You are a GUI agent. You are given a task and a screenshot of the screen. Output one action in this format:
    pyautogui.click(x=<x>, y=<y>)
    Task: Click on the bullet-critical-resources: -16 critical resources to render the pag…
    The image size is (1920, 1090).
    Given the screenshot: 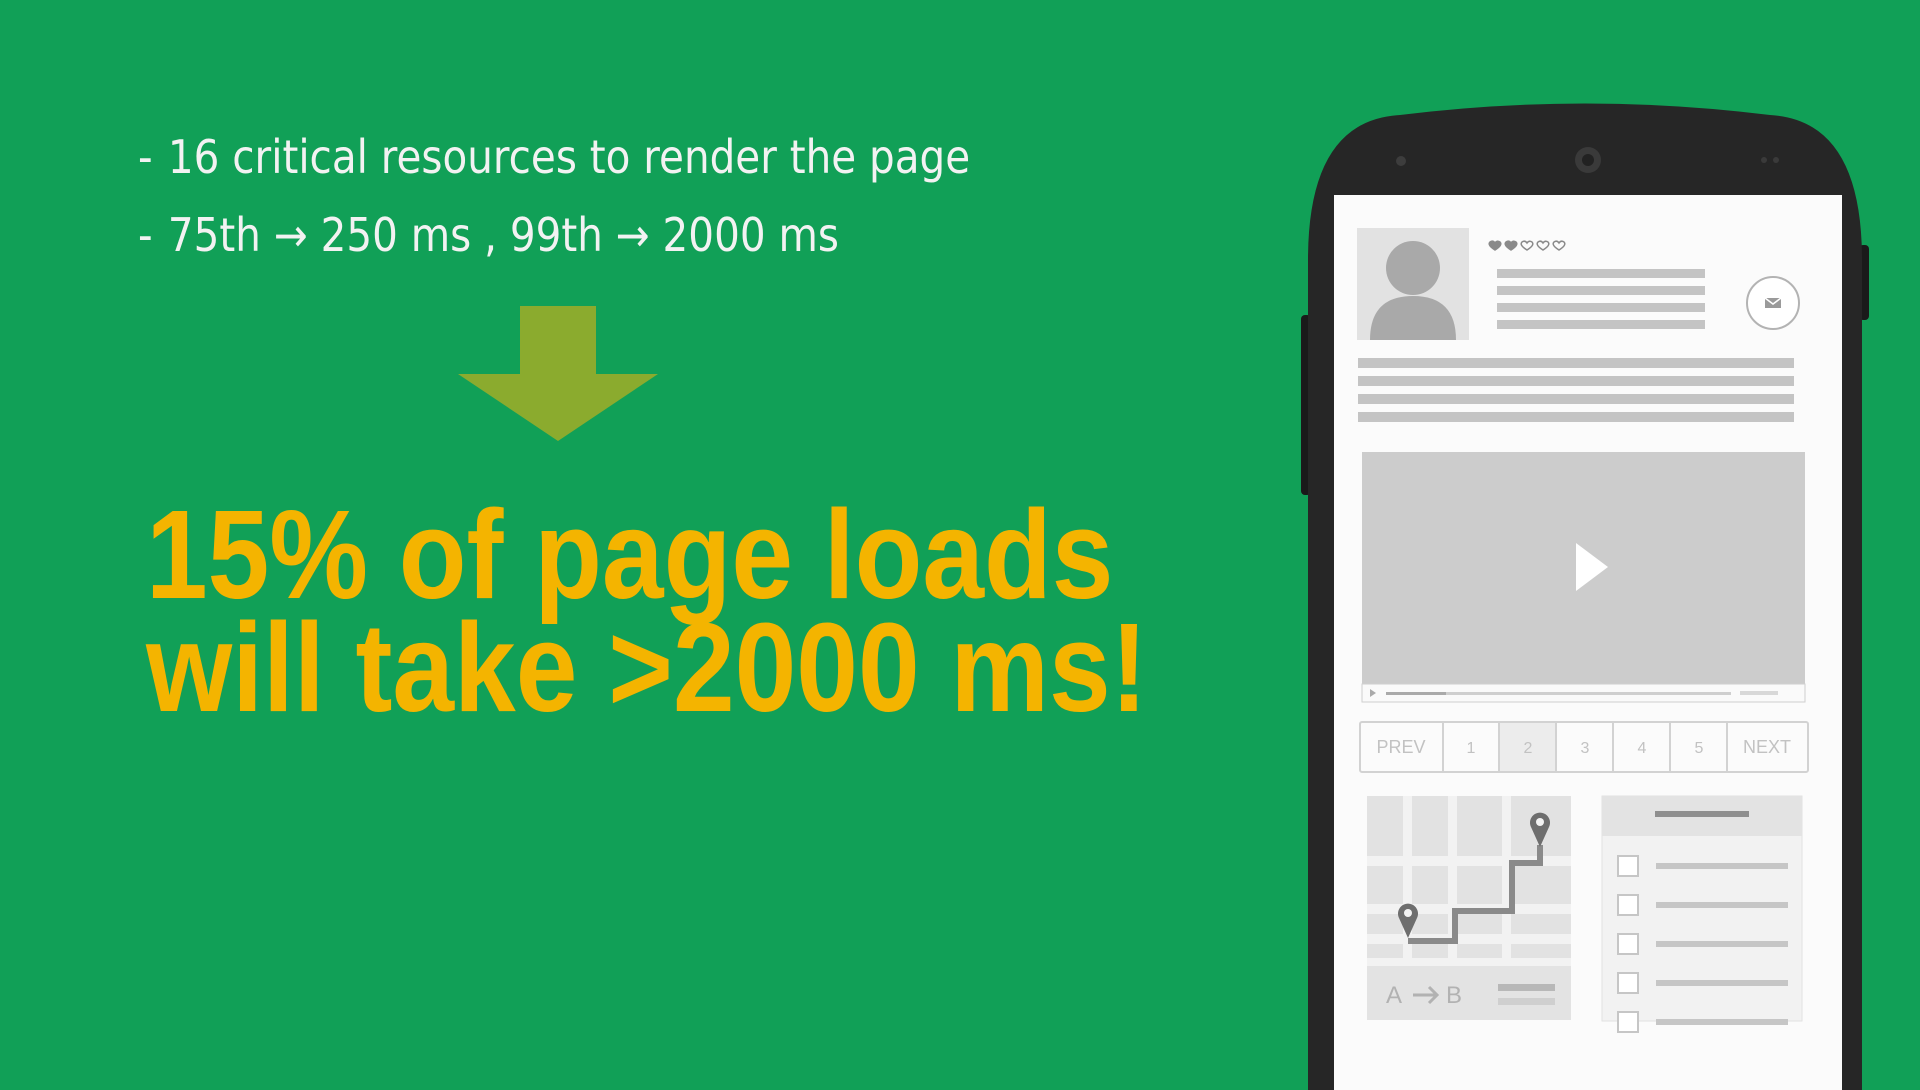 What is the action you would take?
    pyautogui.click(x=554, y=157)
    